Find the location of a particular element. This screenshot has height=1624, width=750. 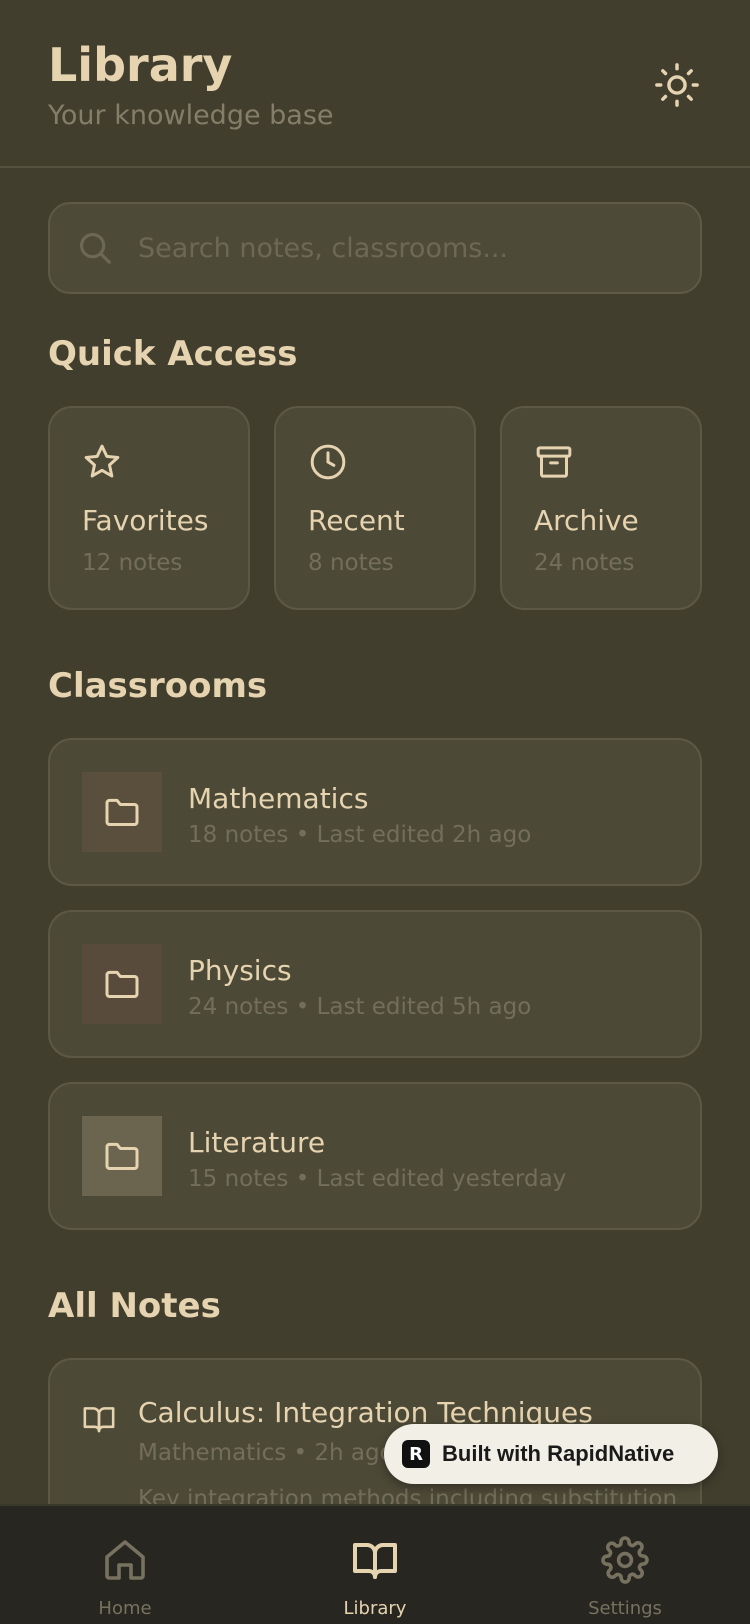

tab-settings: Settings is located at coordinates (625, 1565).